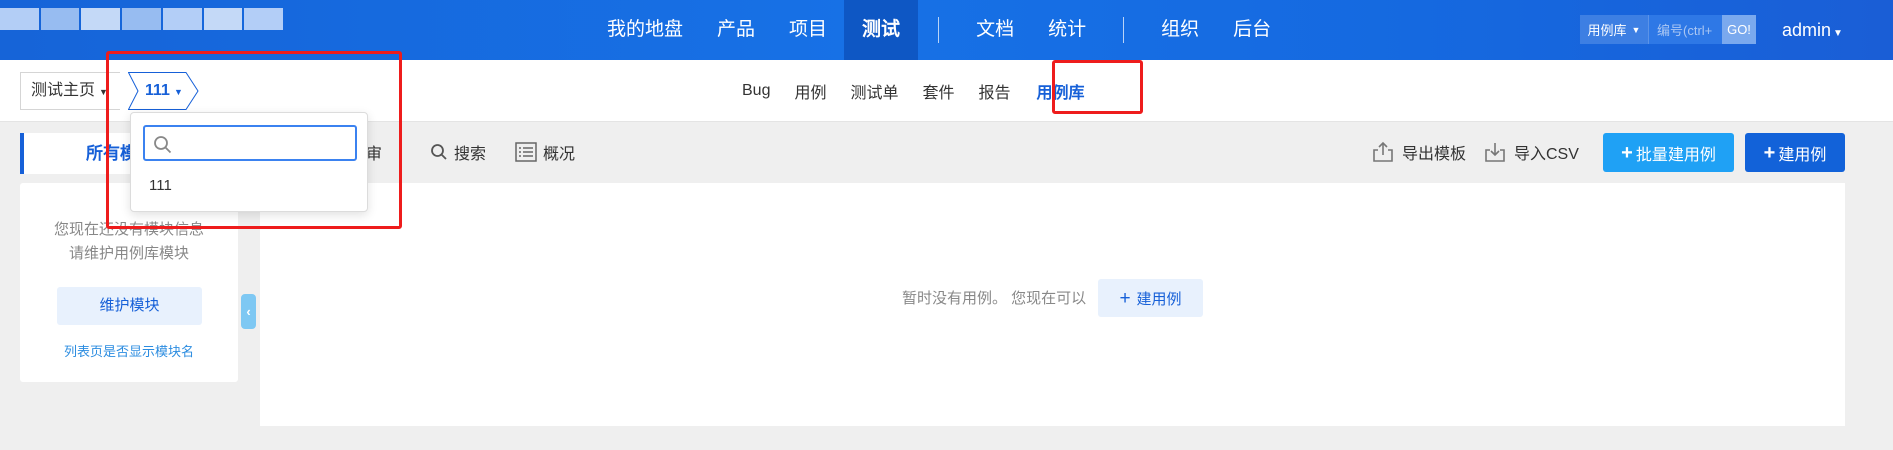 Image resolution: width=1893 pixels, height=450 pixels. What do you see at coordinates (129, 350) in the screenshot?
I see `show-module-name-link: 列表页是否显示模块名` at bounding box center [129, 350].